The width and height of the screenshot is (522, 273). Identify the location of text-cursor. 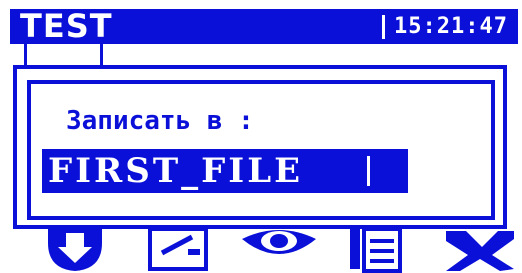
(368, 171).